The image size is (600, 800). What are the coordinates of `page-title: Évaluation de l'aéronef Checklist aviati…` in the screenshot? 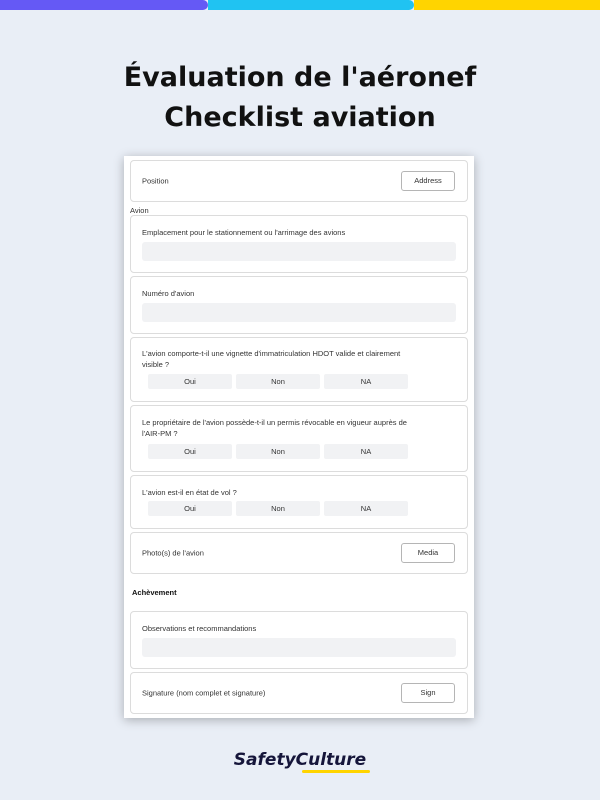 It's located at (300, 98).